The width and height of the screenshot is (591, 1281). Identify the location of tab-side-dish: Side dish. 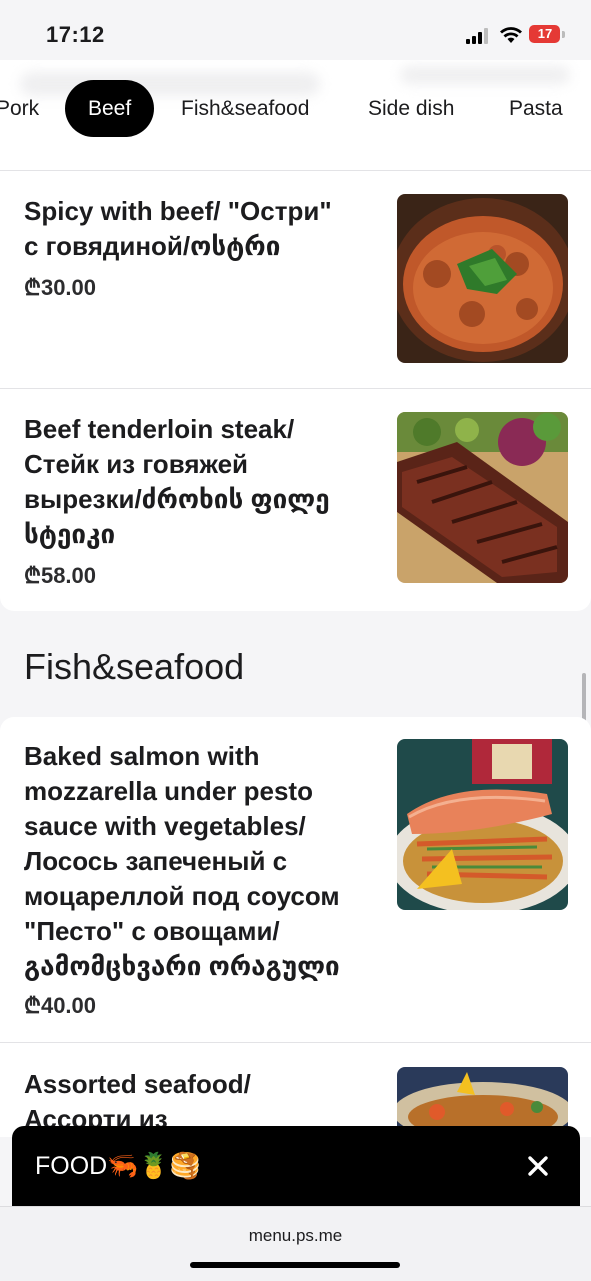
(411, 108).